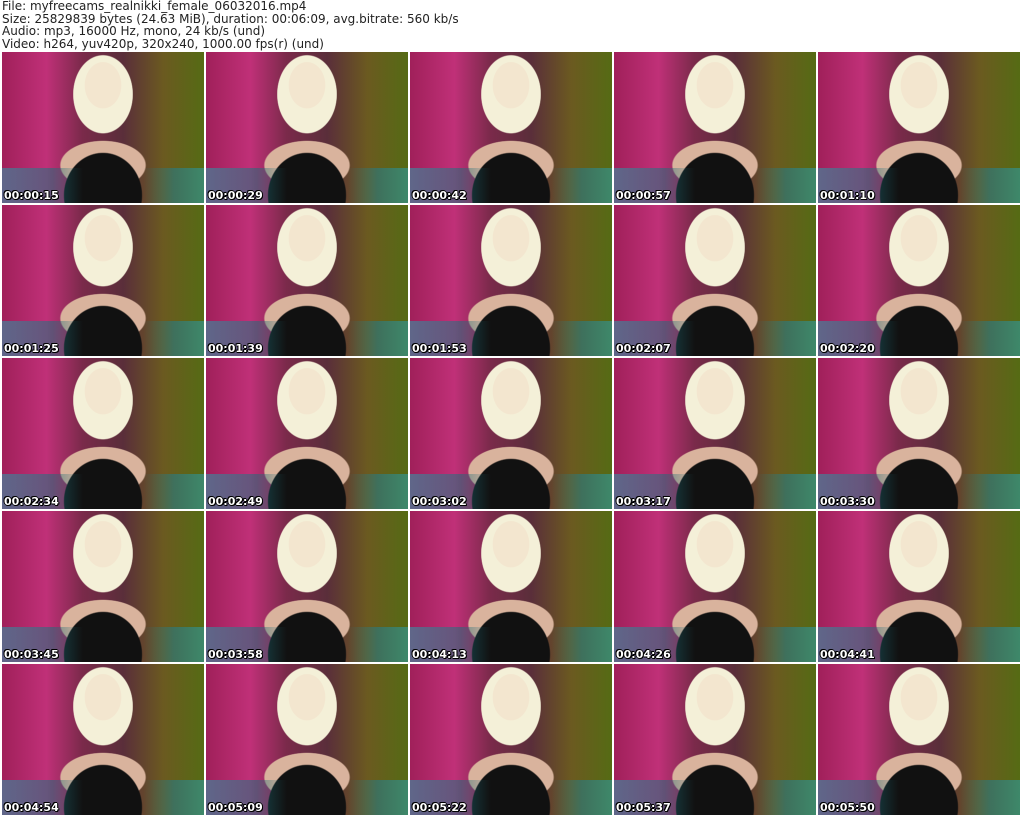 The width and height of the screenshot is (1024, 815). I want to click on video-thumbnail: 00:01:25, so click(103, 280).